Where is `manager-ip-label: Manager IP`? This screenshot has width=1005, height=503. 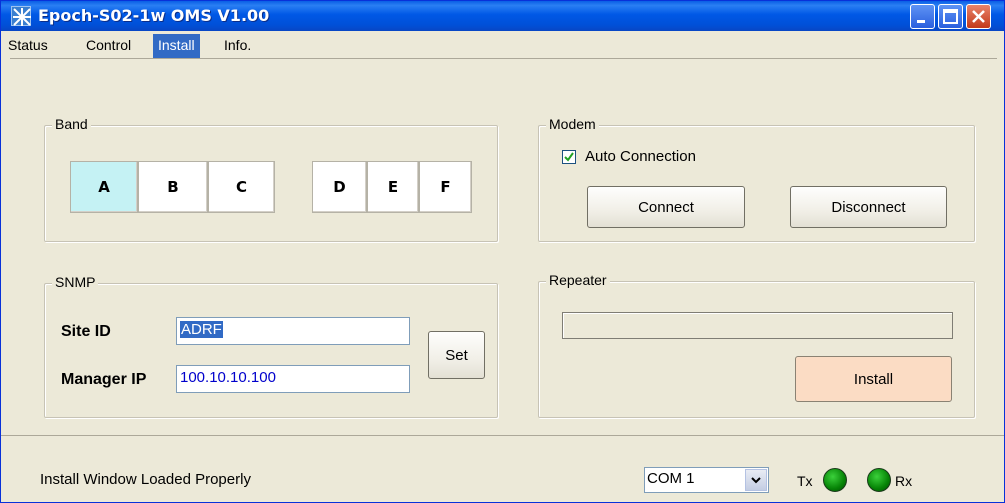
manager-ip-label: Manager IP is located at coordinates (104, 379).